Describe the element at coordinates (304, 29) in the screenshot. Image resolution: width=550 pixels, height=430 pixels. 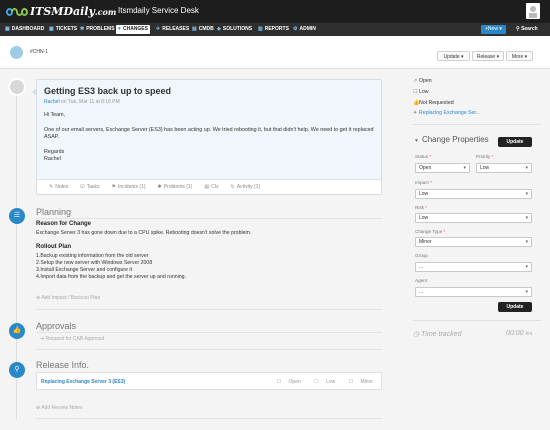
I see `nav-admin: ⚙ ADMIN` at that location.